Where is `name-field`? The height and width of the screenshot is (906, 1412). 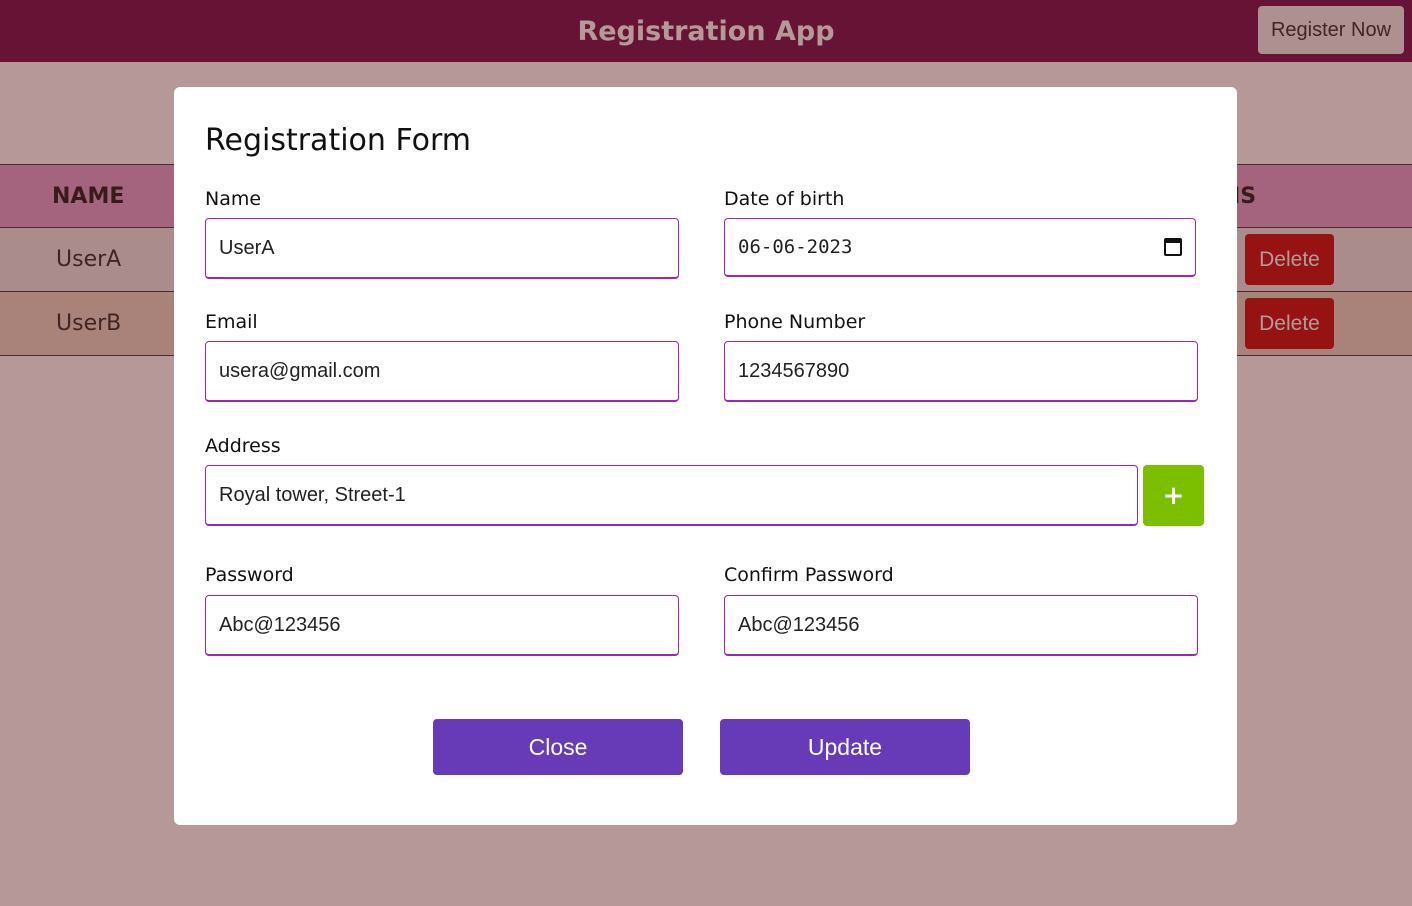 name-field is located at coordinates (442, 248).